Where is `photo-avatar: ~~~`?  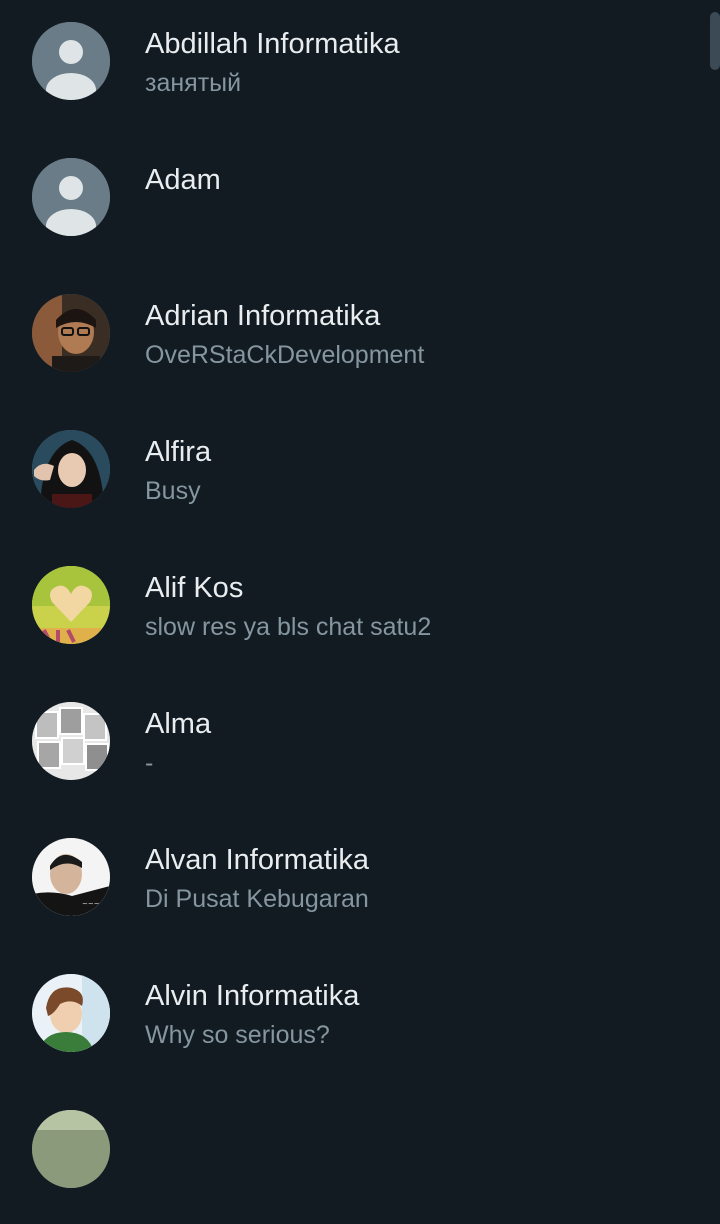 photo-avatar: ~~~ is located at coordinates (71, 877).